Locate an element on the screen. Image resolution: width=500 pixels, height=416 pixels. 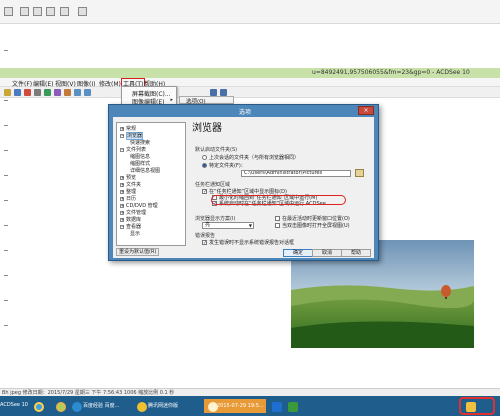
tree-item-folders: + 文件夹 is located at coordinates (130, 184).